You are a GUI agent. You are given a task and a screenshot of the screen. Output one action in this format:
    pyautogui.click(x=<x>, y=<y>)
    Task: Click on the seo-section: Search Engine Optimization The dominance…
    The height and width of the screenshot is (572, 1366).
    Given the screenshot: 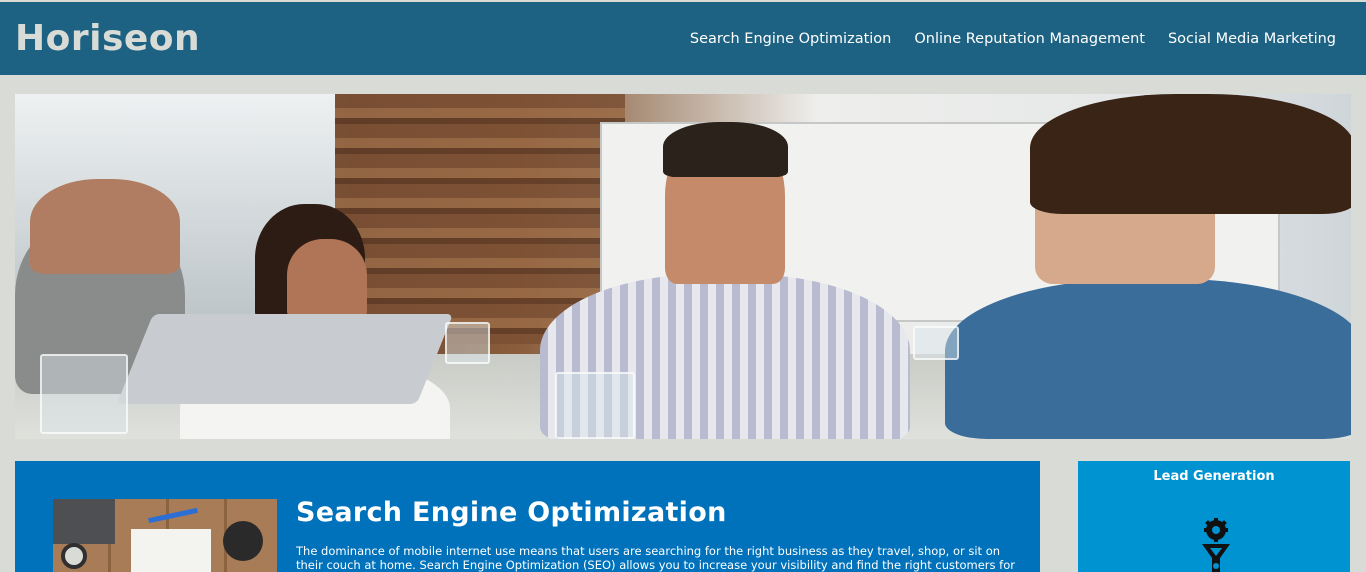 What is the action you would take?
    pyautogui.click(x=527, y=516)
    